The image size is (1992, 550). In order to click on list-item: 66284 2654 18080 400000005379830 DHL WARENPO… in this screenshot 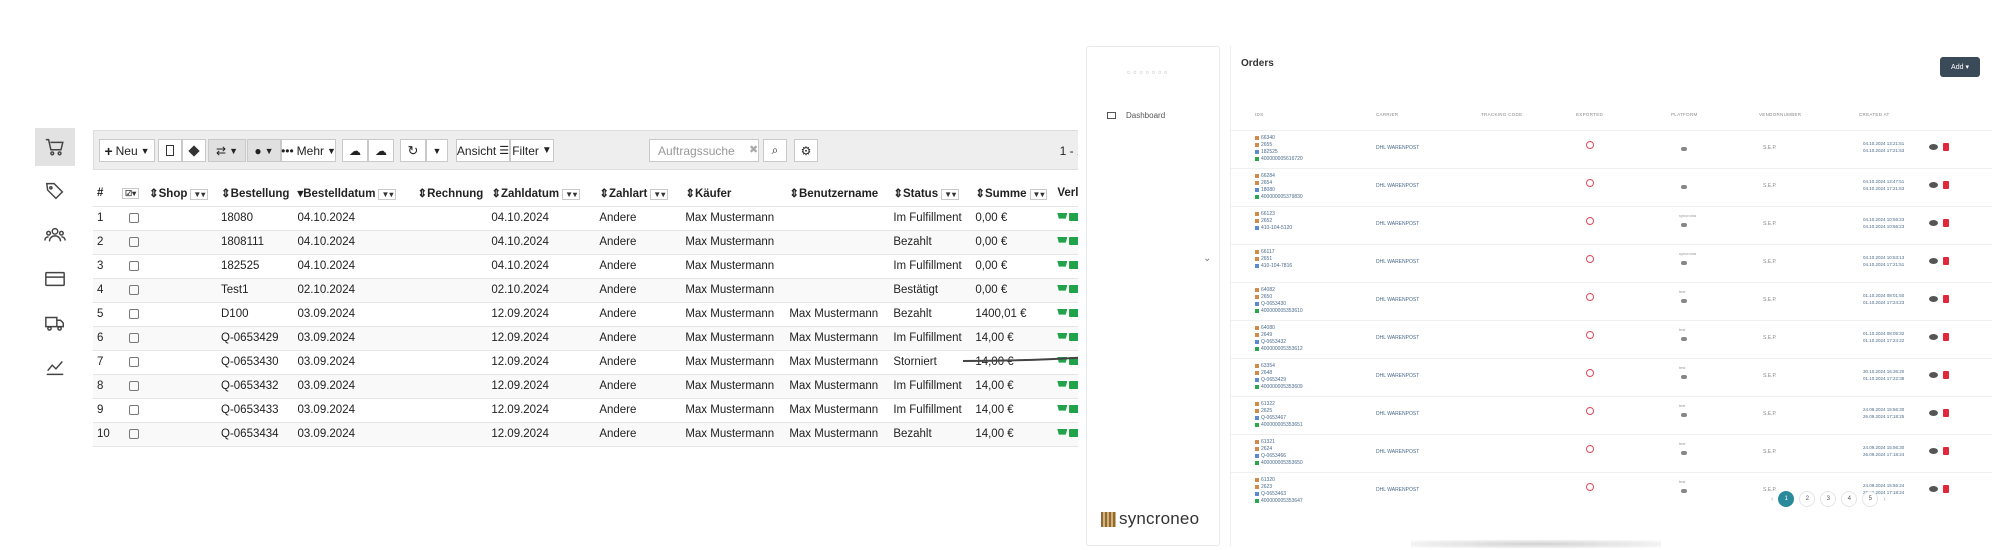, I will do `click(1611, 187)`.